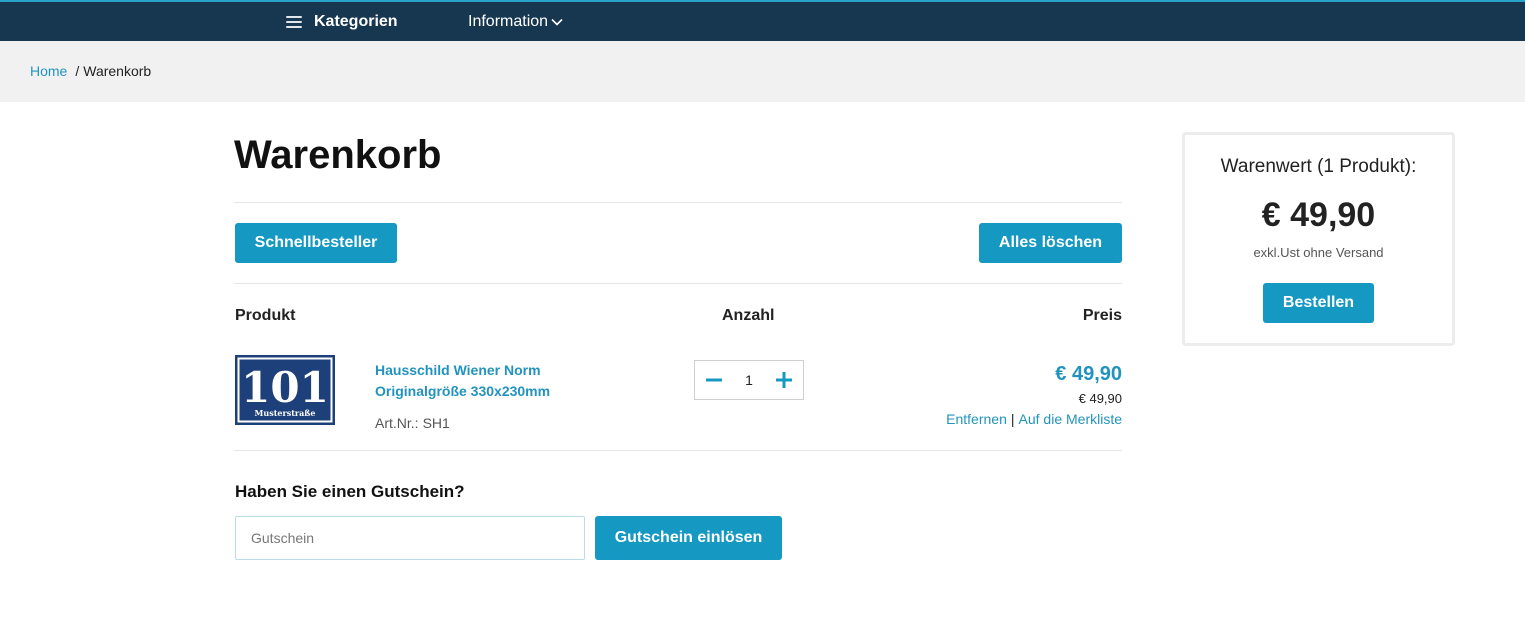 This screenshot has height=631, width=1525. What do you see at coordinates (1318, 215) in the screenshot?
I see `summary-total: € 49,90` at bounding box center [1318, 215].